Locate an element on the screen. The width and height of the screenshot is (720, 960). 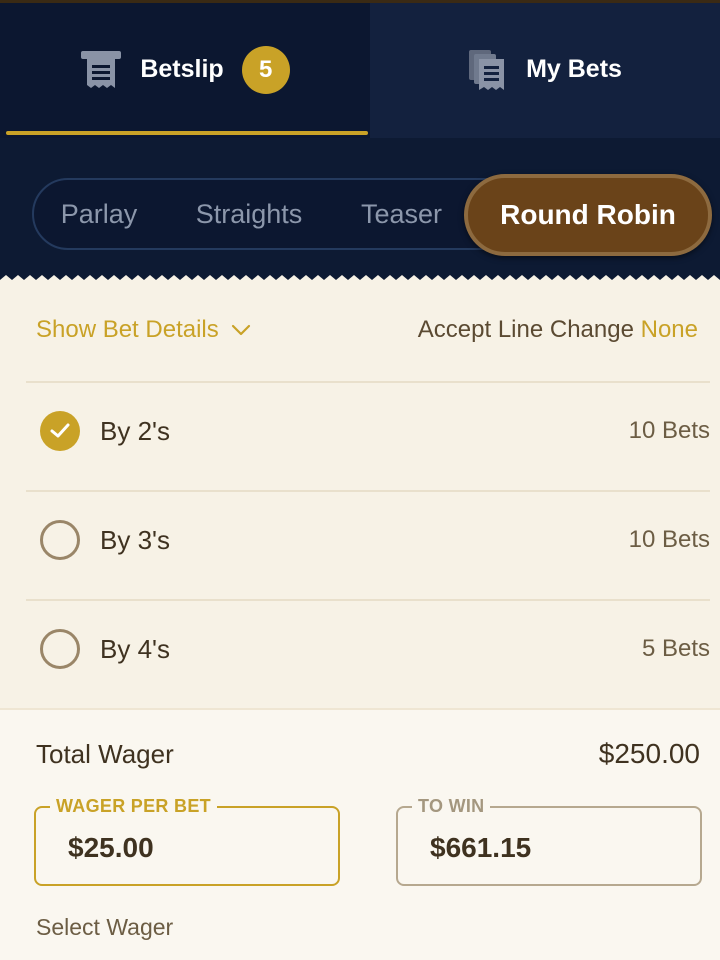
receipt-icon is located at coordinates (101, 70).